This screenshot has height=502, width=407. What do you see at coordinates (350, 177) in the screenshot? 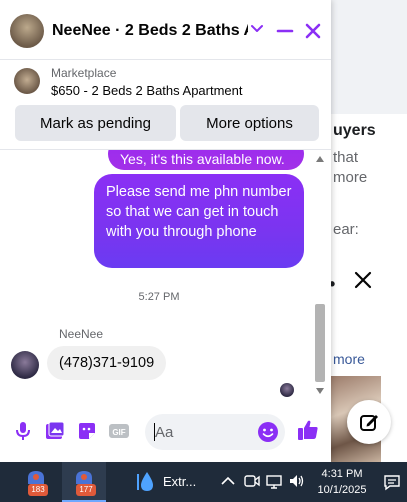
I see `background-text-more: more` at bounding box center [350, 177].